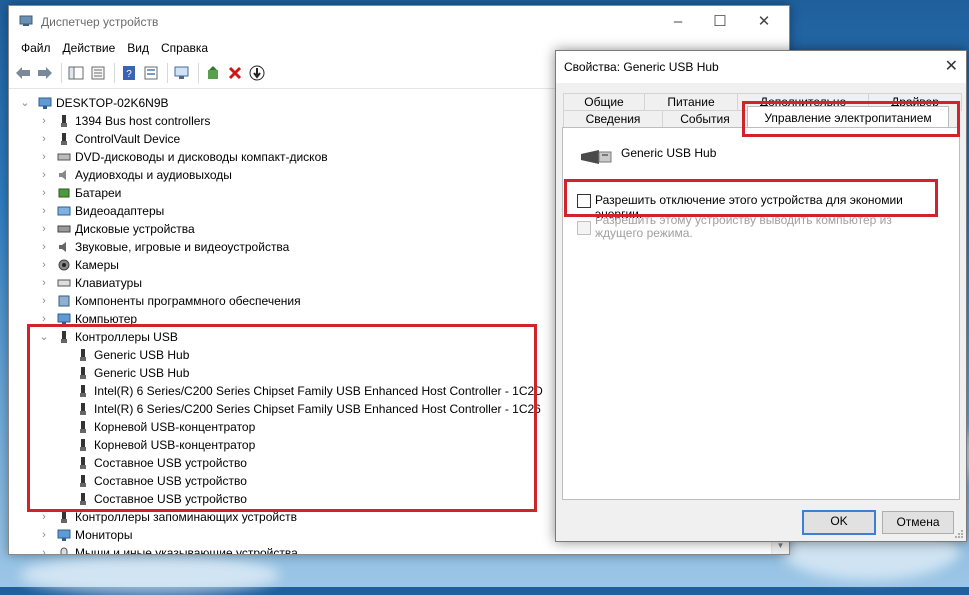 The height and width of the screenshot is (595, 969). I want to click on minimize-button: –, so click(678, 22).